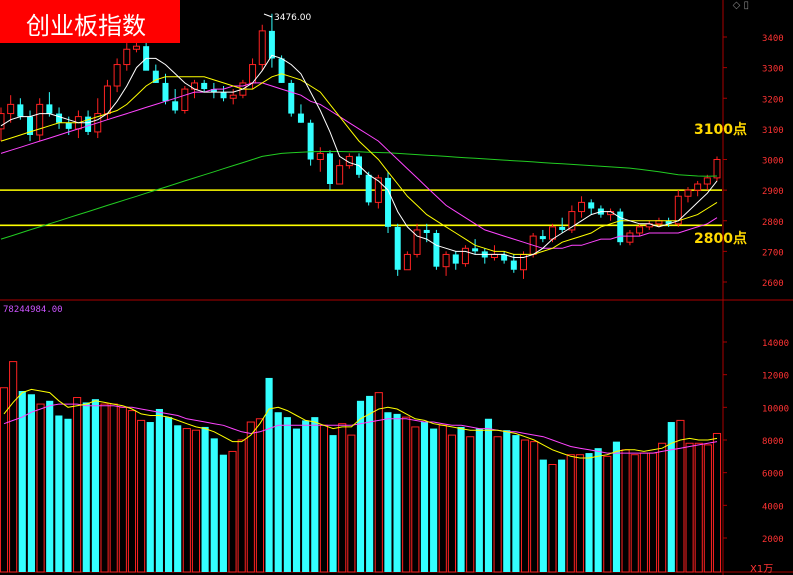 The width and height of the screenshot is (793, 575). What do you see at coordinates (773, 253) in the screenshot?
I see `price-tick-label: 2700` at bounding box center [773, 253].